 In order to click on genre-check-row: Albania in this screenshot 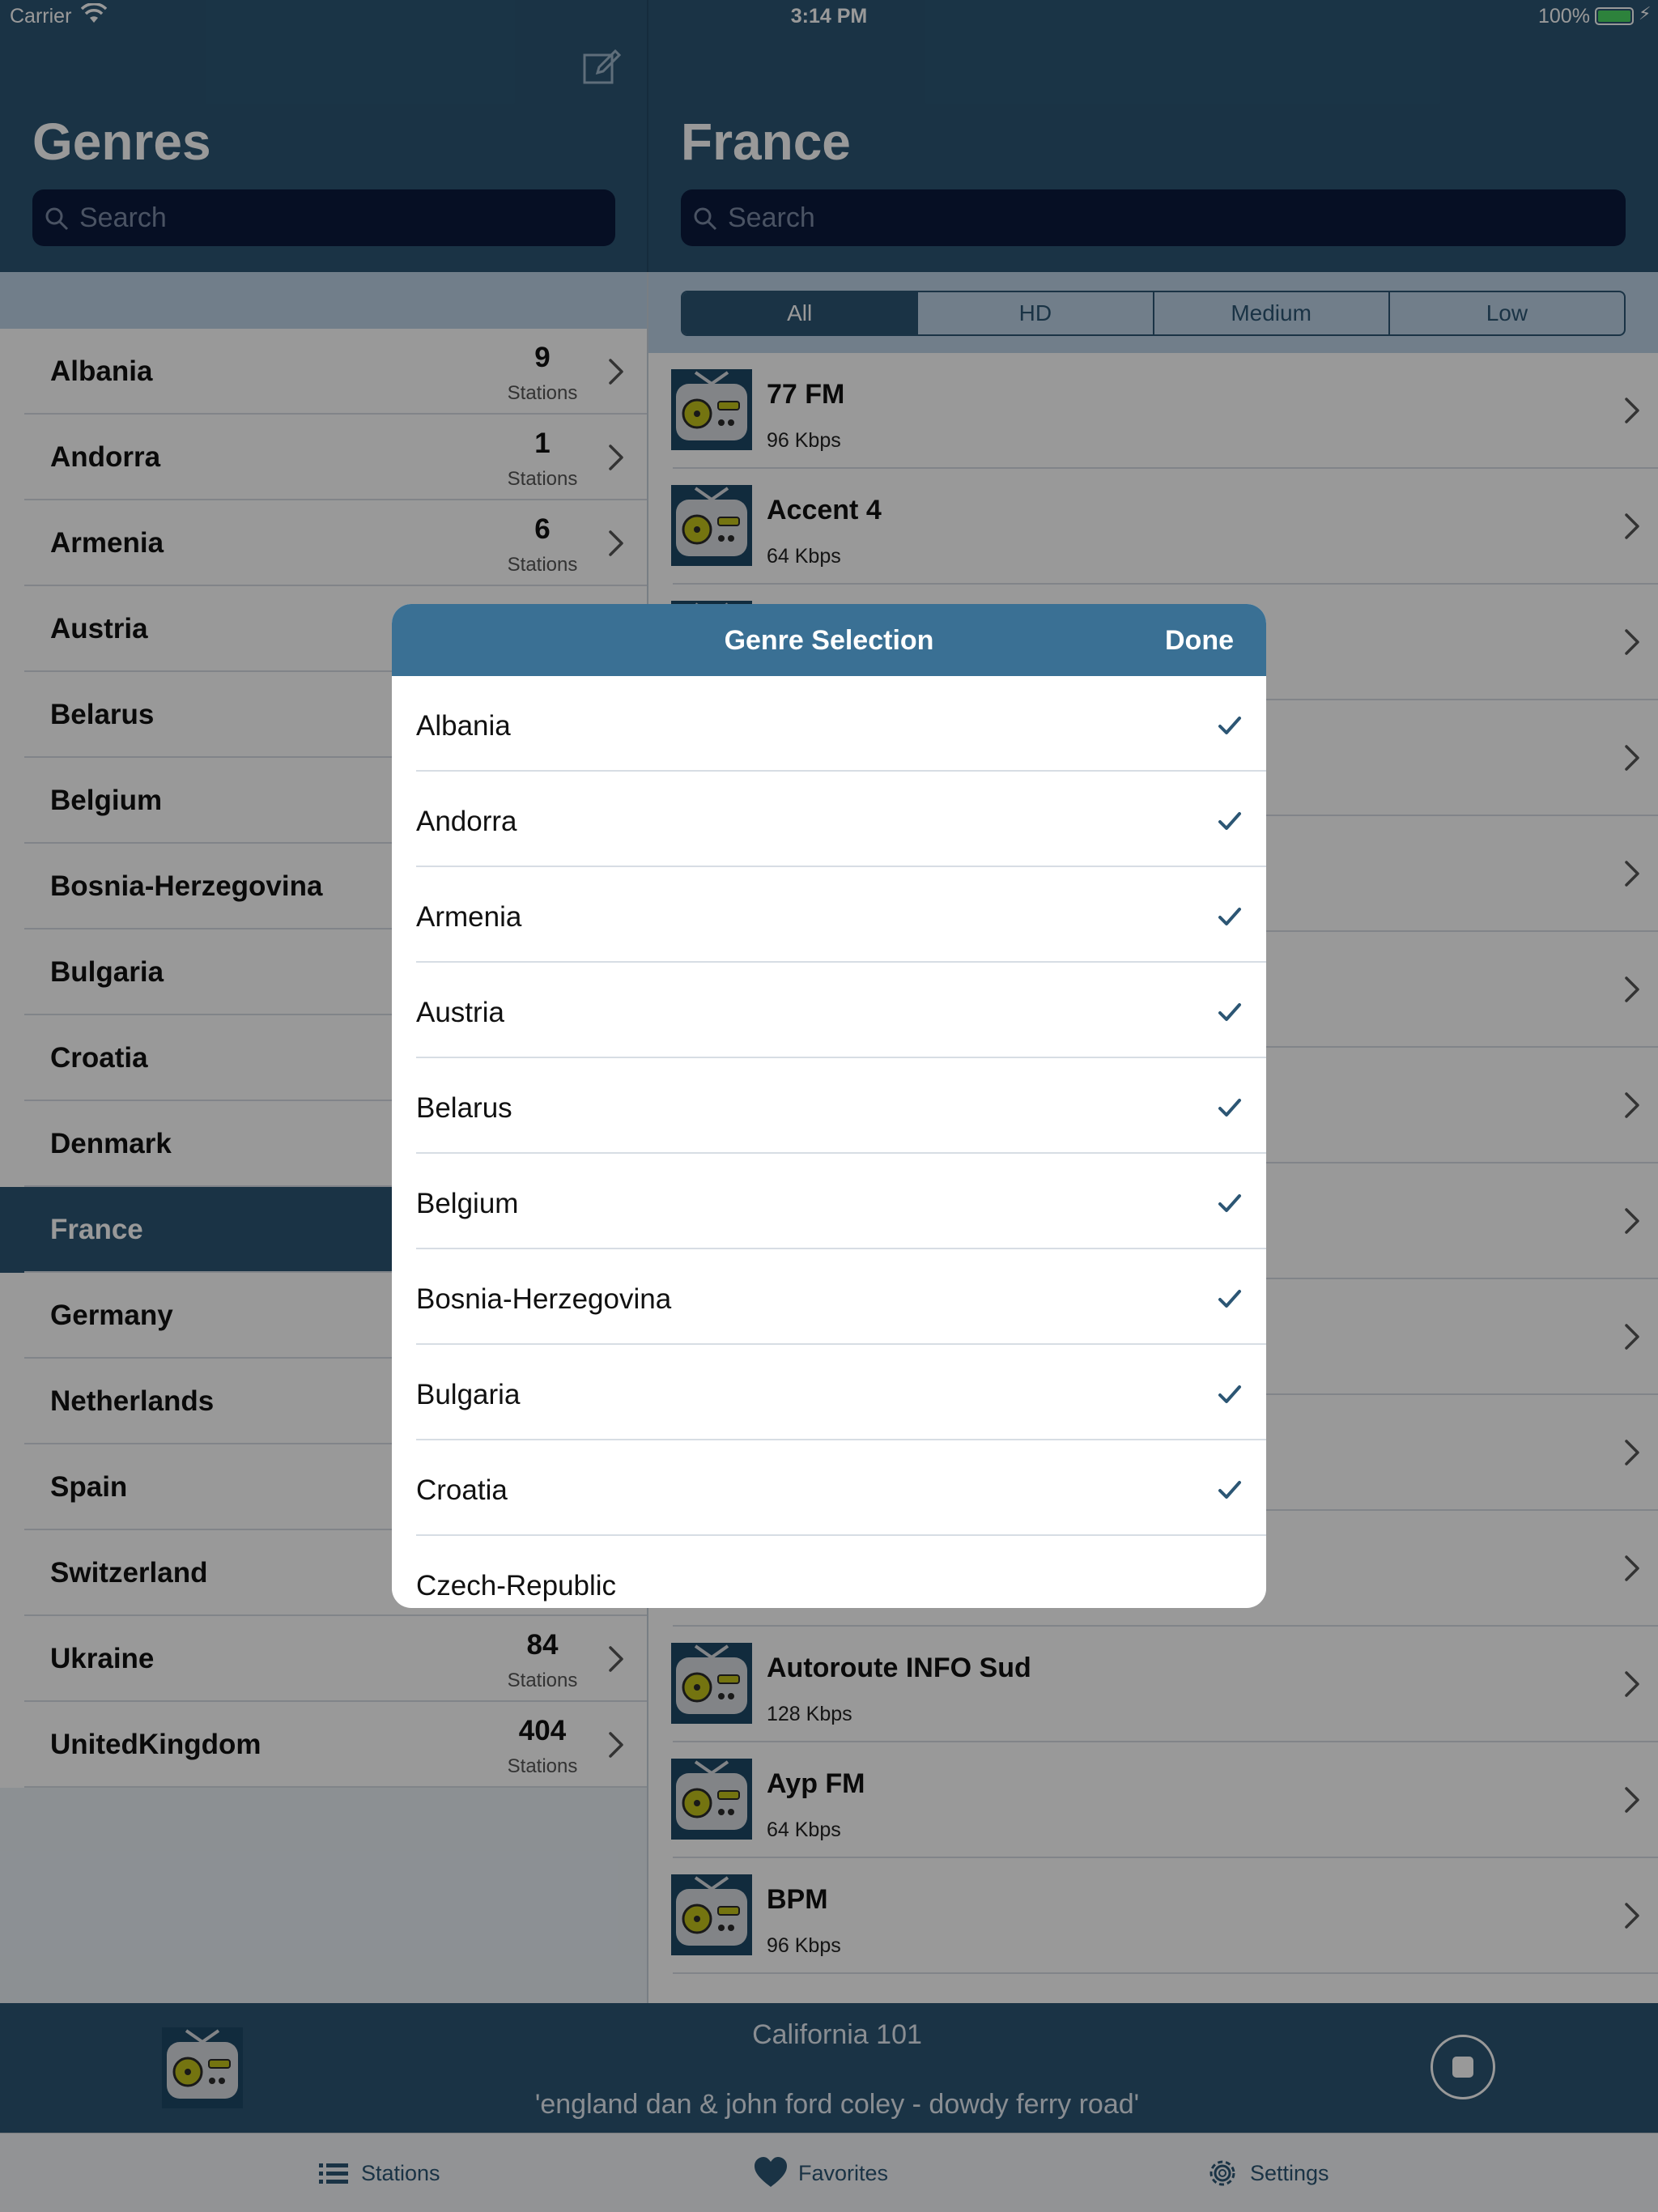, I will do `click(829, 724)`.